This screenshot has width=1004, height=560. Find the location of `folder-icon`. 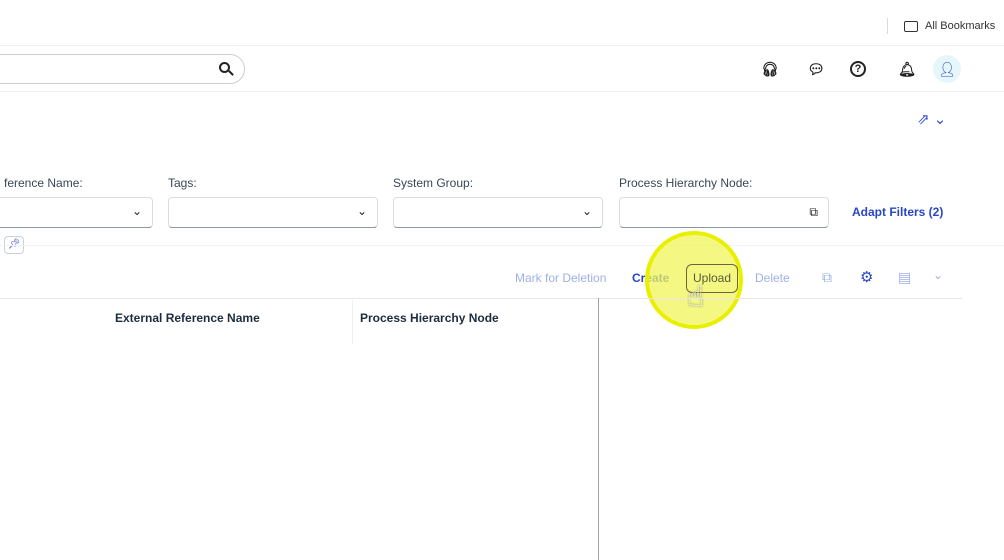

folder-icon is located at coordinates (911, 26).